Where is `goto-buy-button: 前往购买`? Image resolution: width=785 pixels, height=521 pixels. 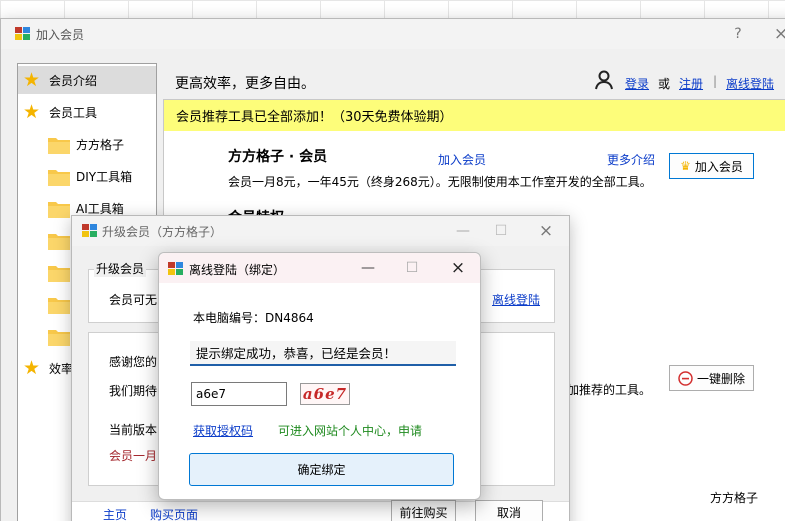 goto-buy-button: 前往购买 is located at coordinates (423, 510).